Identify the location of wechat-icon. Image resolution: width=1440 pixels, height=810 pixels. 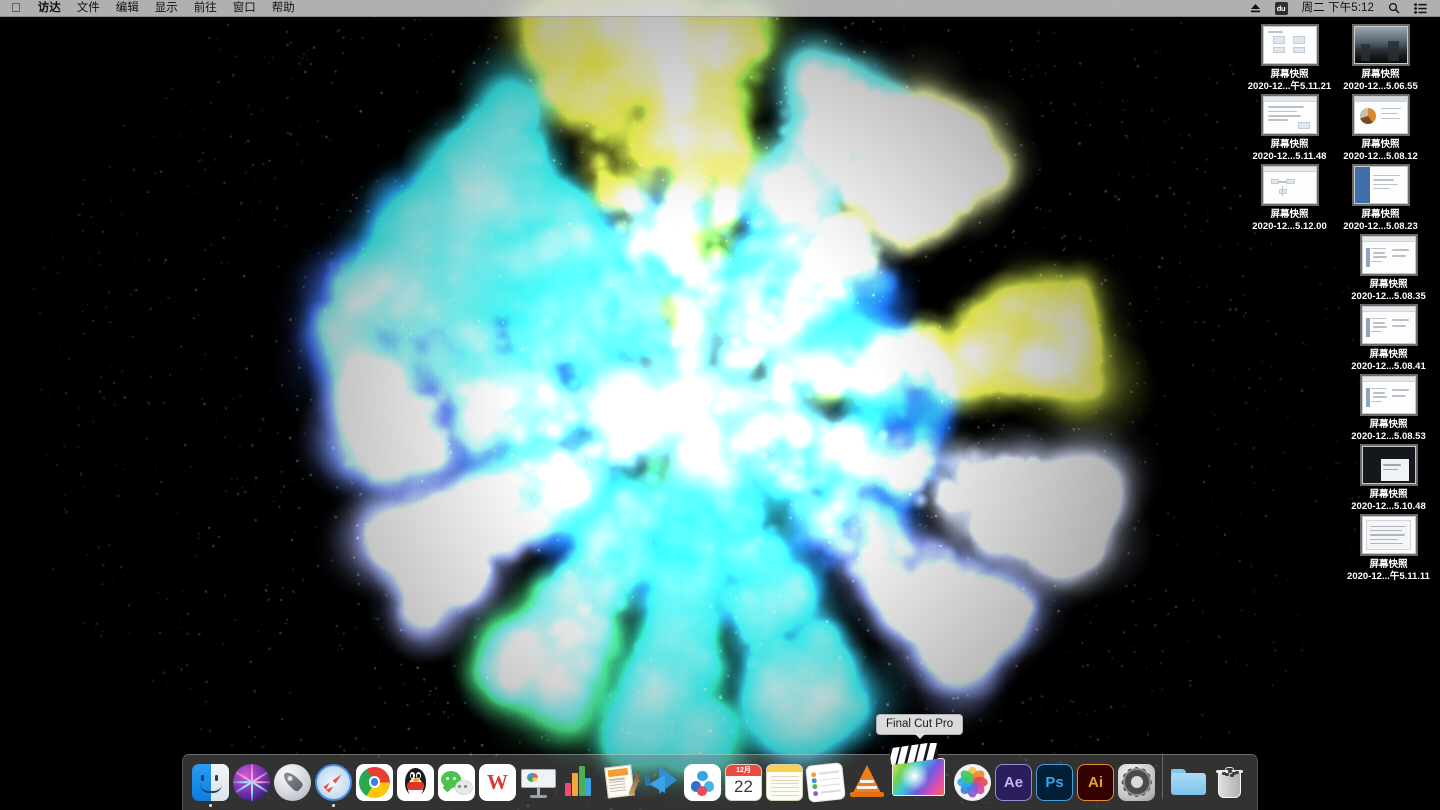
(456, 782).